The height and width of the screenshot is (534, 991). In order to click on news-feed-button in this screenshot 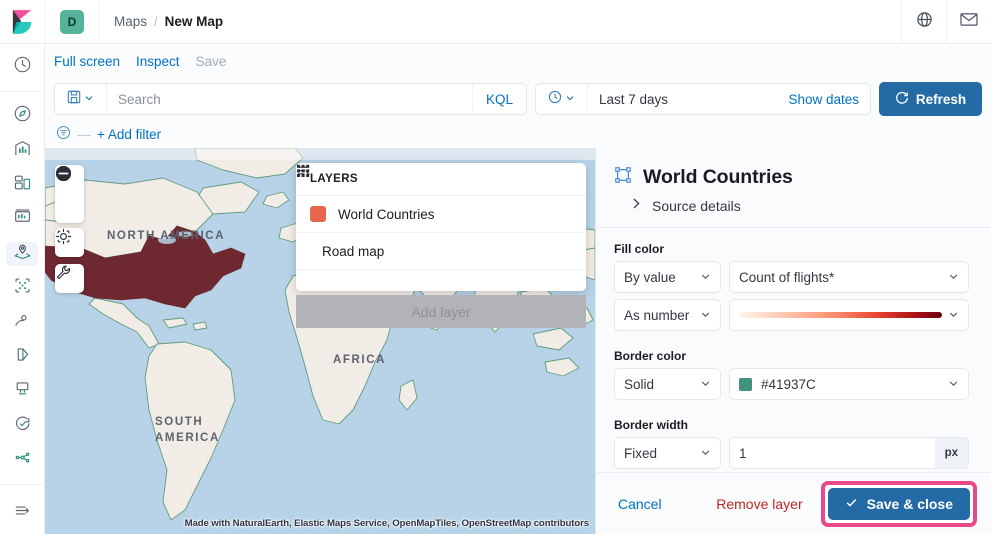, I will do `click(968, 22)`.